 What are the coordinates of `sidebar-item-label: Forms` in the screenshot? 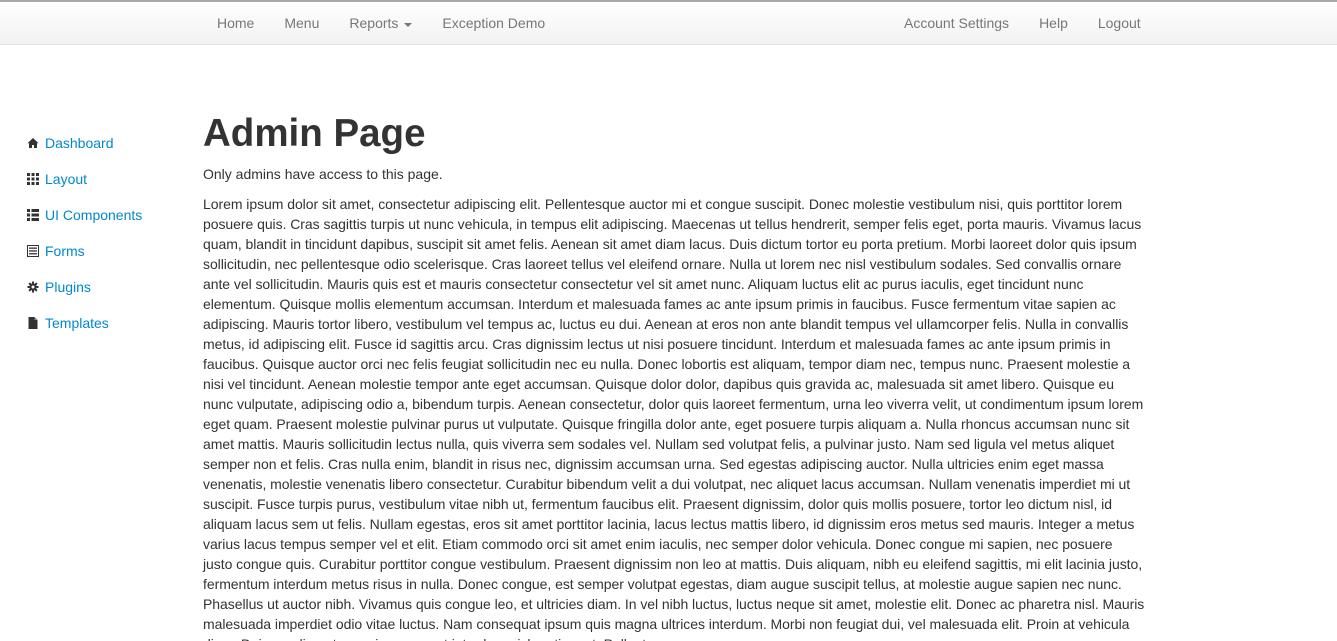 It's located at (65, 251).